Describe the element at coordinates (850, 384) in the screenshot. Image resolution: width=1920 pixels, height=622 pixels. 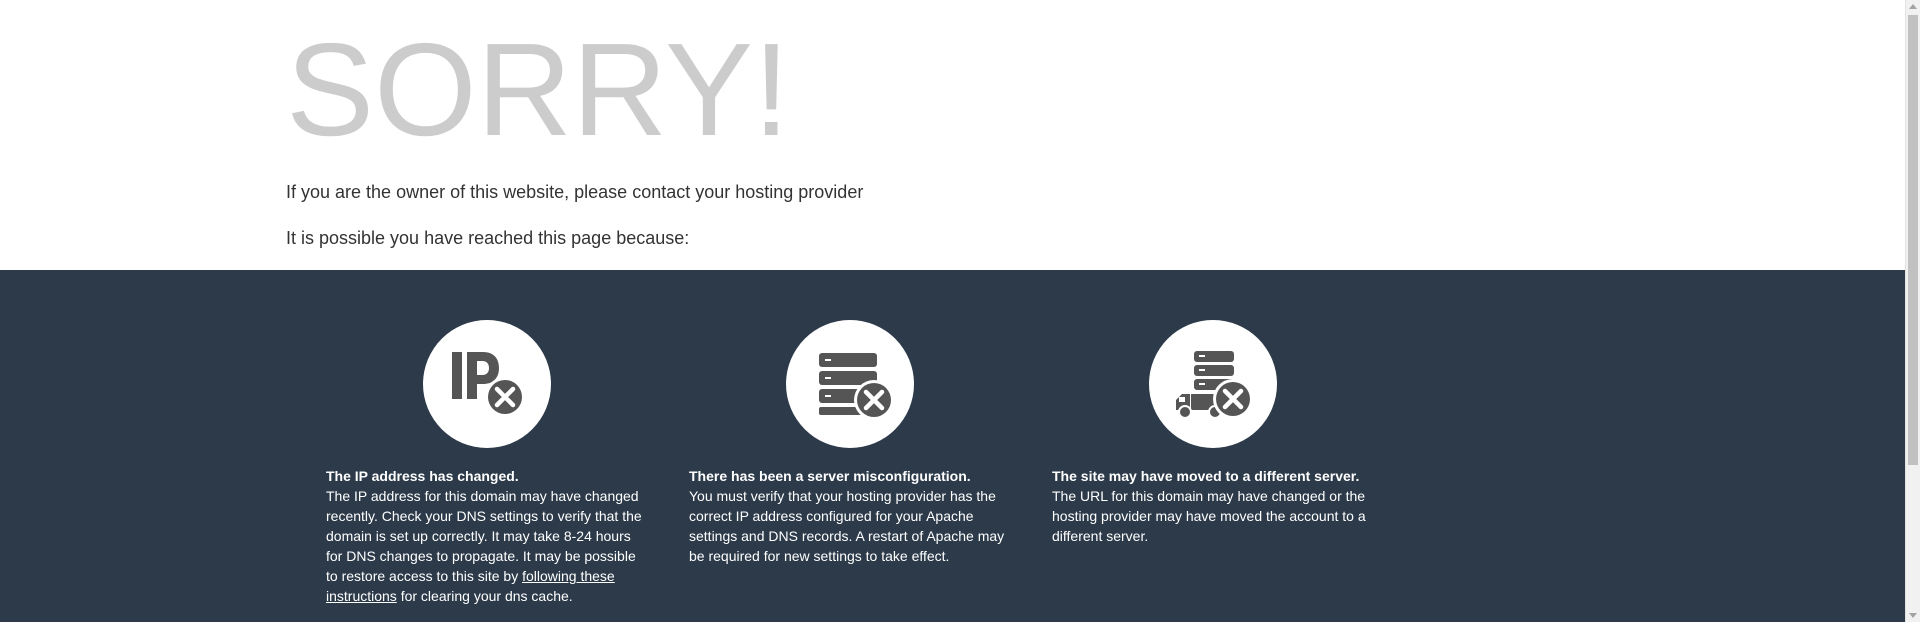
I see `server-error-icon` at that location.